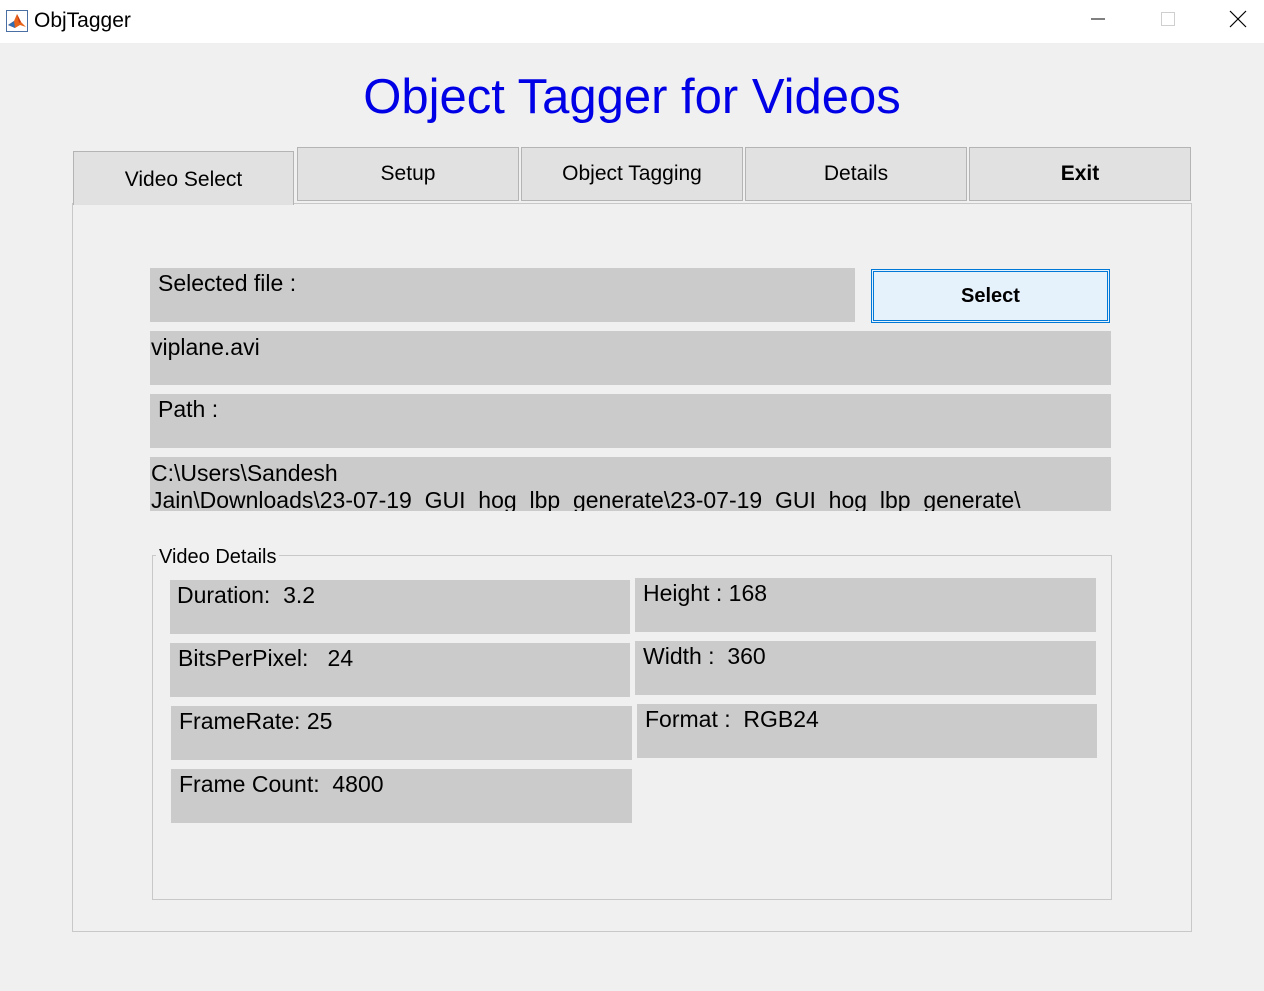 This screenshot has height=991, width=1264. I want to click on close-icon, so click(1238, 21).